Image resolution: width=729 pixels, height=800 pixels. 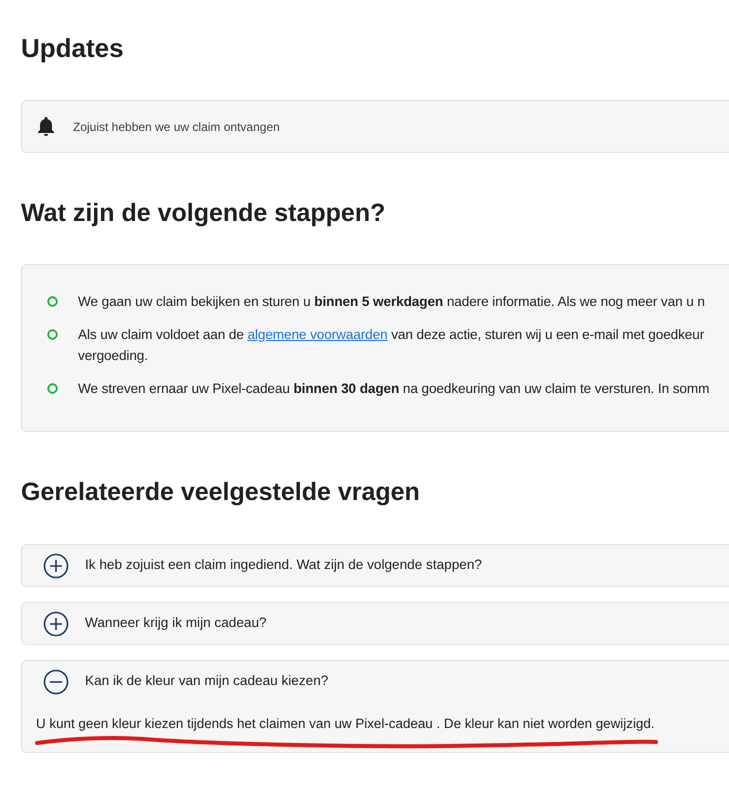 I want to click on faq-question: Kan ik de kleur van mijn cadeau kiezen?, so click(x=375, y=681).